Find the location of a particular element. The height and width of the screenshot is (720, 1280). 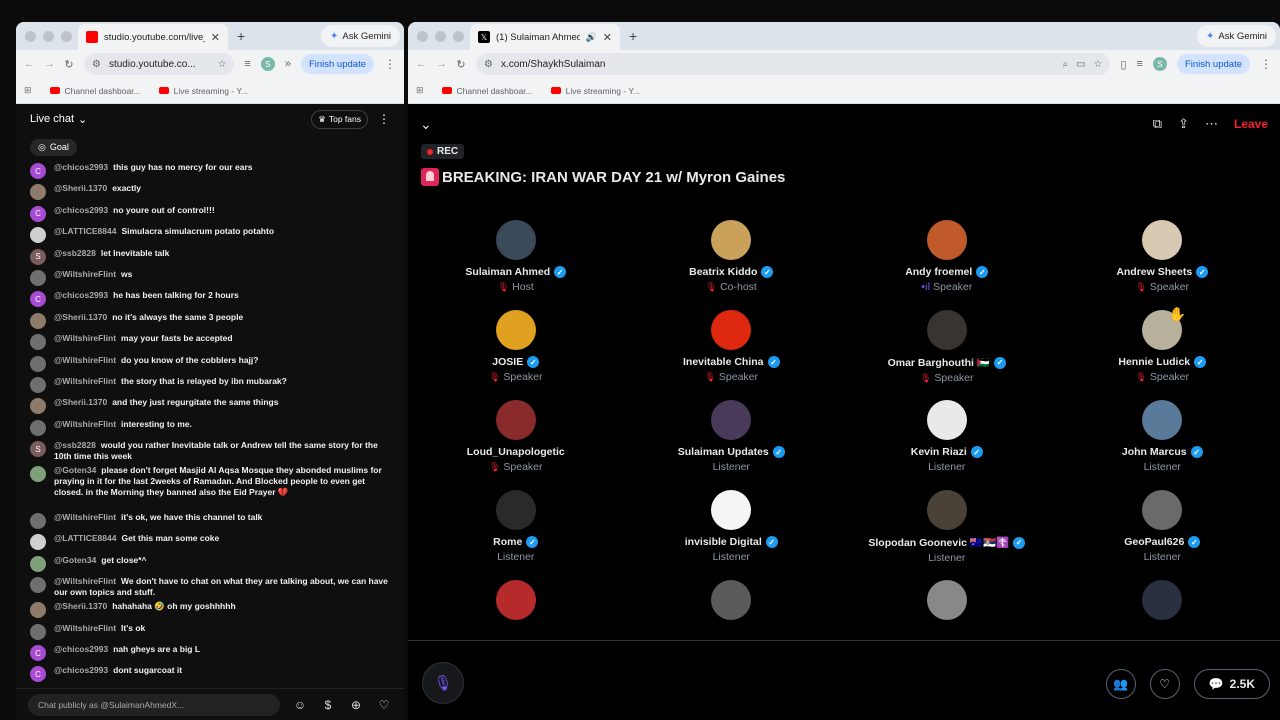

microphone-button: 🎙 is located at coordinates (443, 683).